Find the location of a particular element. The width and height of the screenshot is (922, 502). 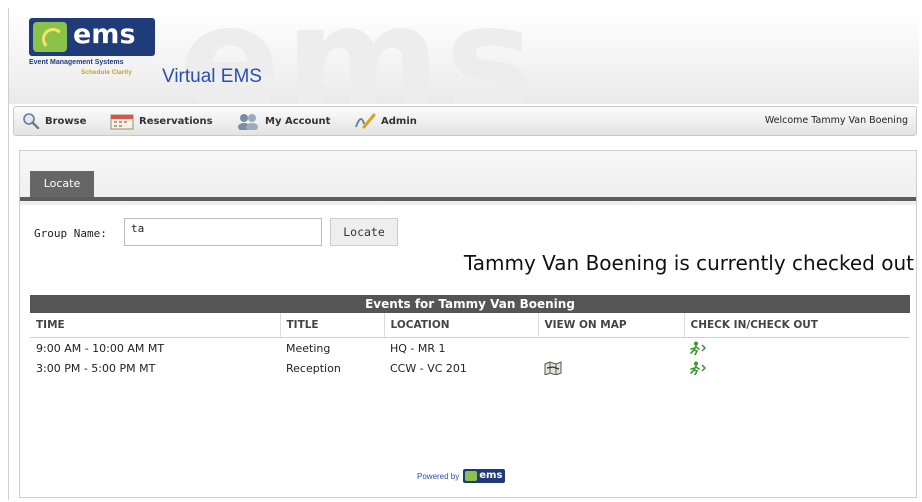

header-watermark: ems is located at coordinates (359, 56).